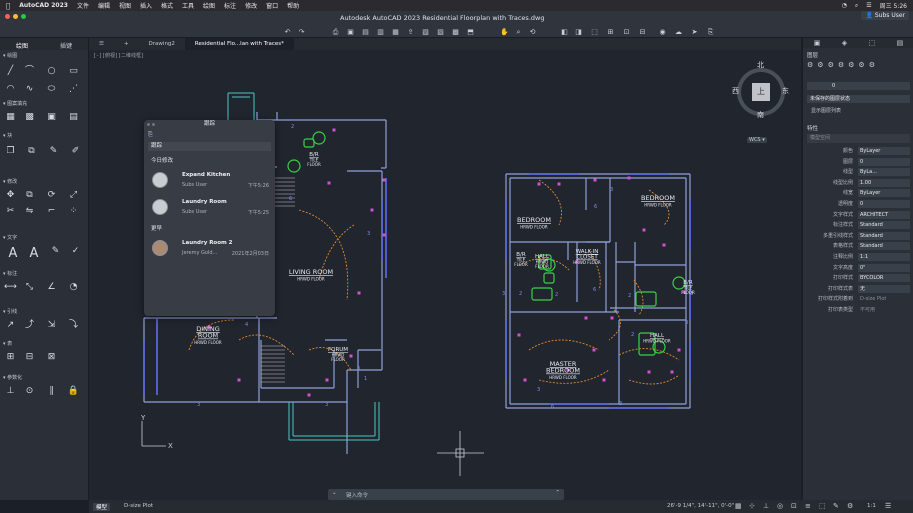 The height and width of the screenshot is (513, 913). Describe the element at coordinates (102, 507) in the screenshot. I see `tab-model: 模型` at that location.